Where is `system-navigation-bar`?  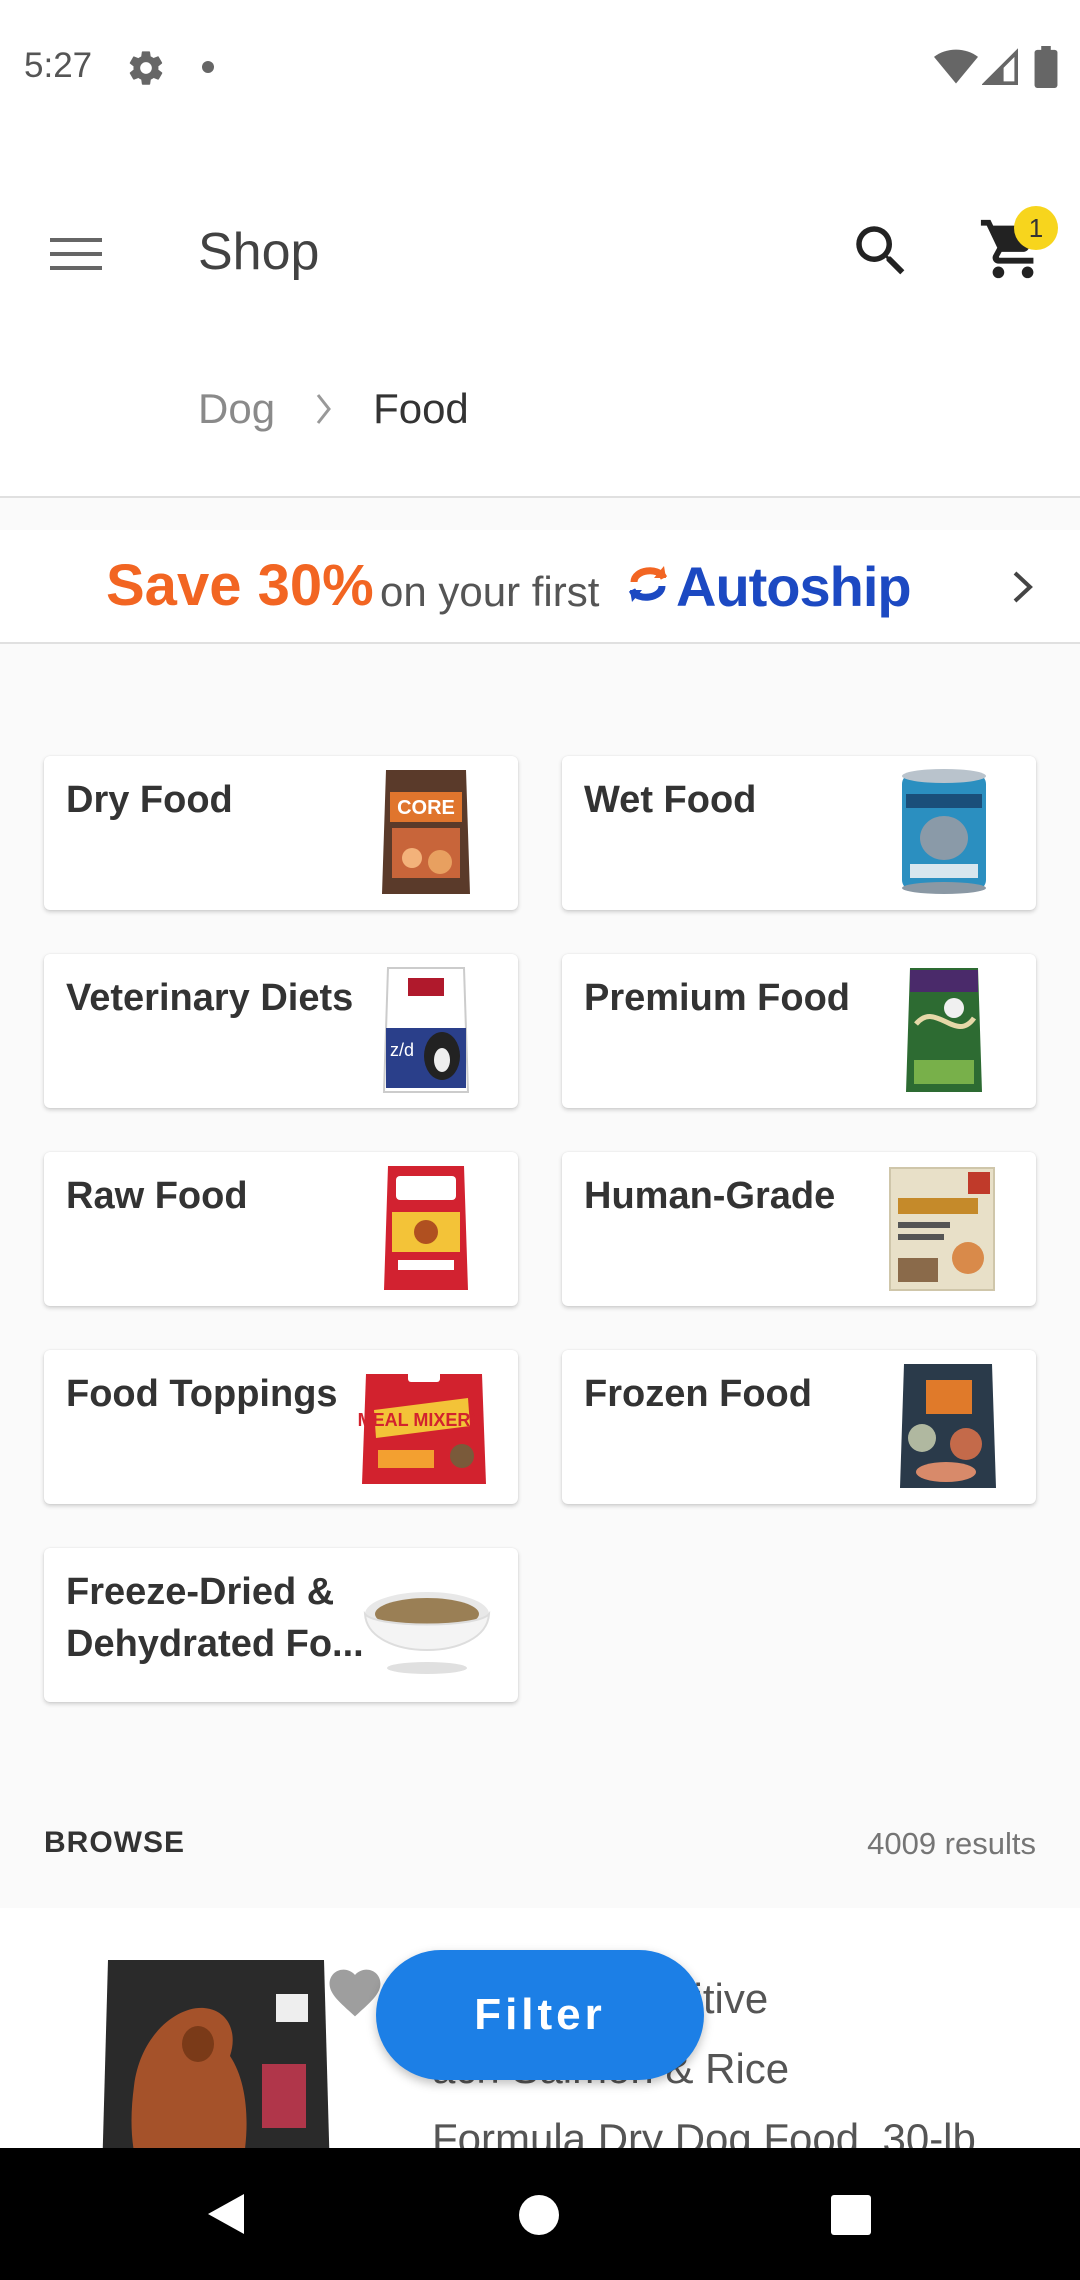 system-navigation-bar is located at coordinates (540, 2214).